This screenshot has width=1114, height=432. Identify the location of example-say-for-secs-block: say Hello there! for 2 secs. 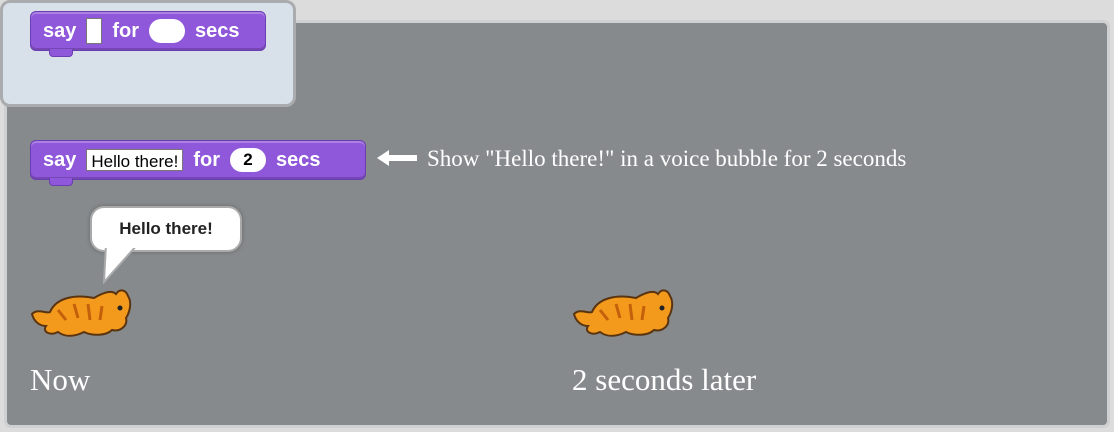
(198, 163).